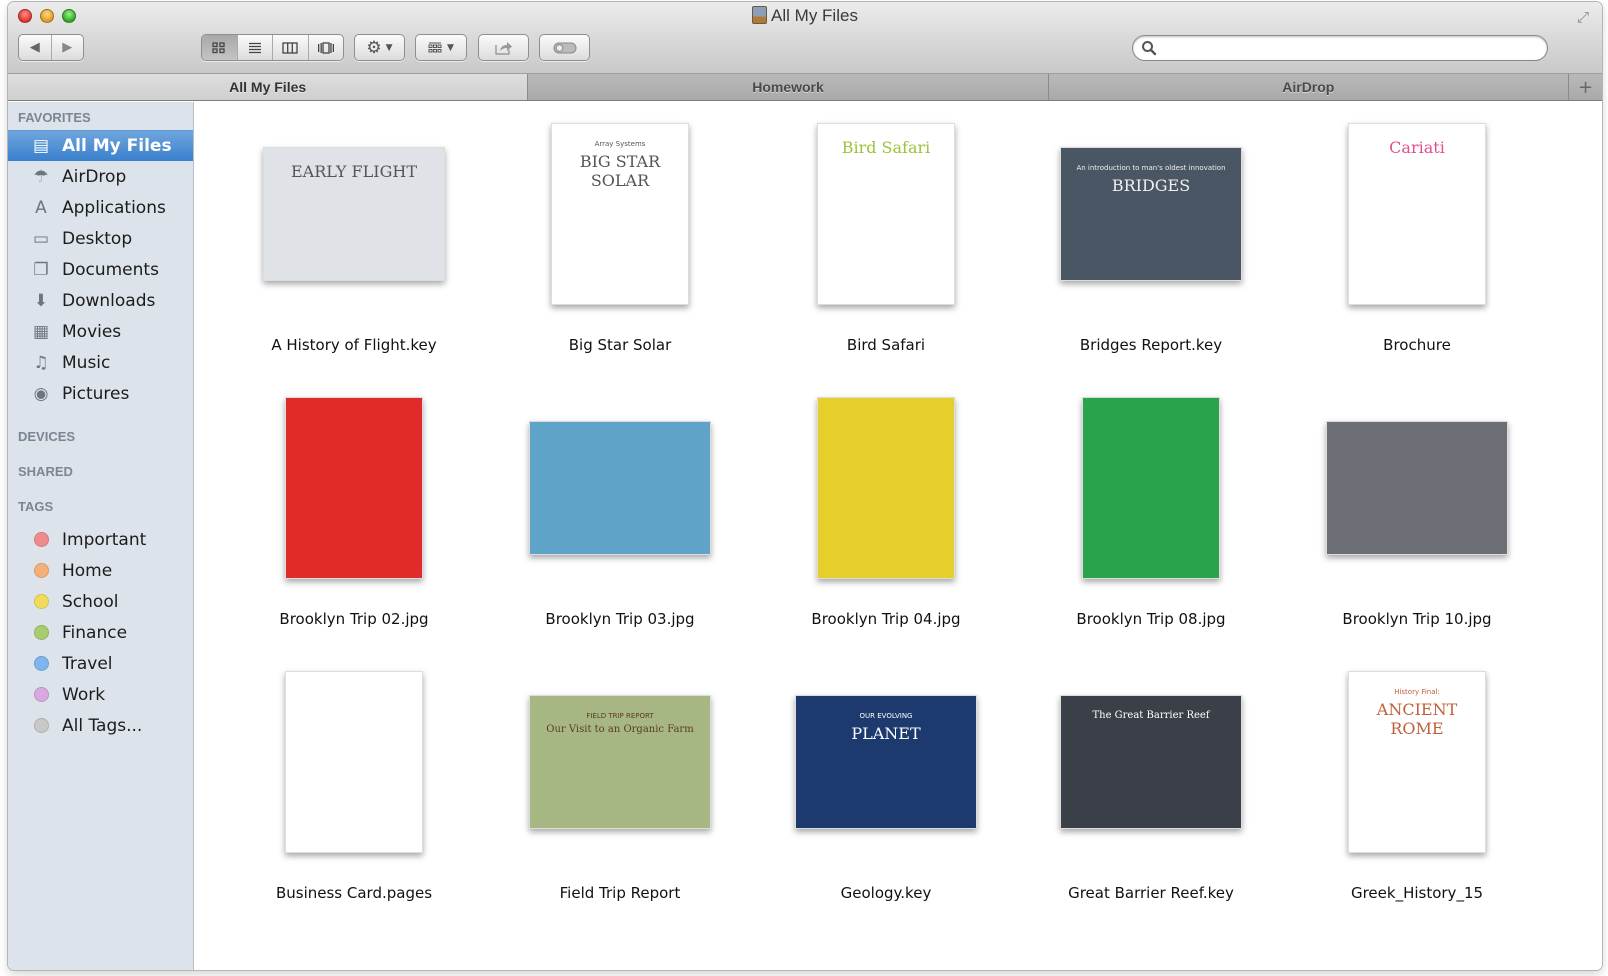 The height and width of the screenshot is (976, 1608). Describe the element at coordinates (90, 601) in the screenshot. I see `tag-label: School` at that location.